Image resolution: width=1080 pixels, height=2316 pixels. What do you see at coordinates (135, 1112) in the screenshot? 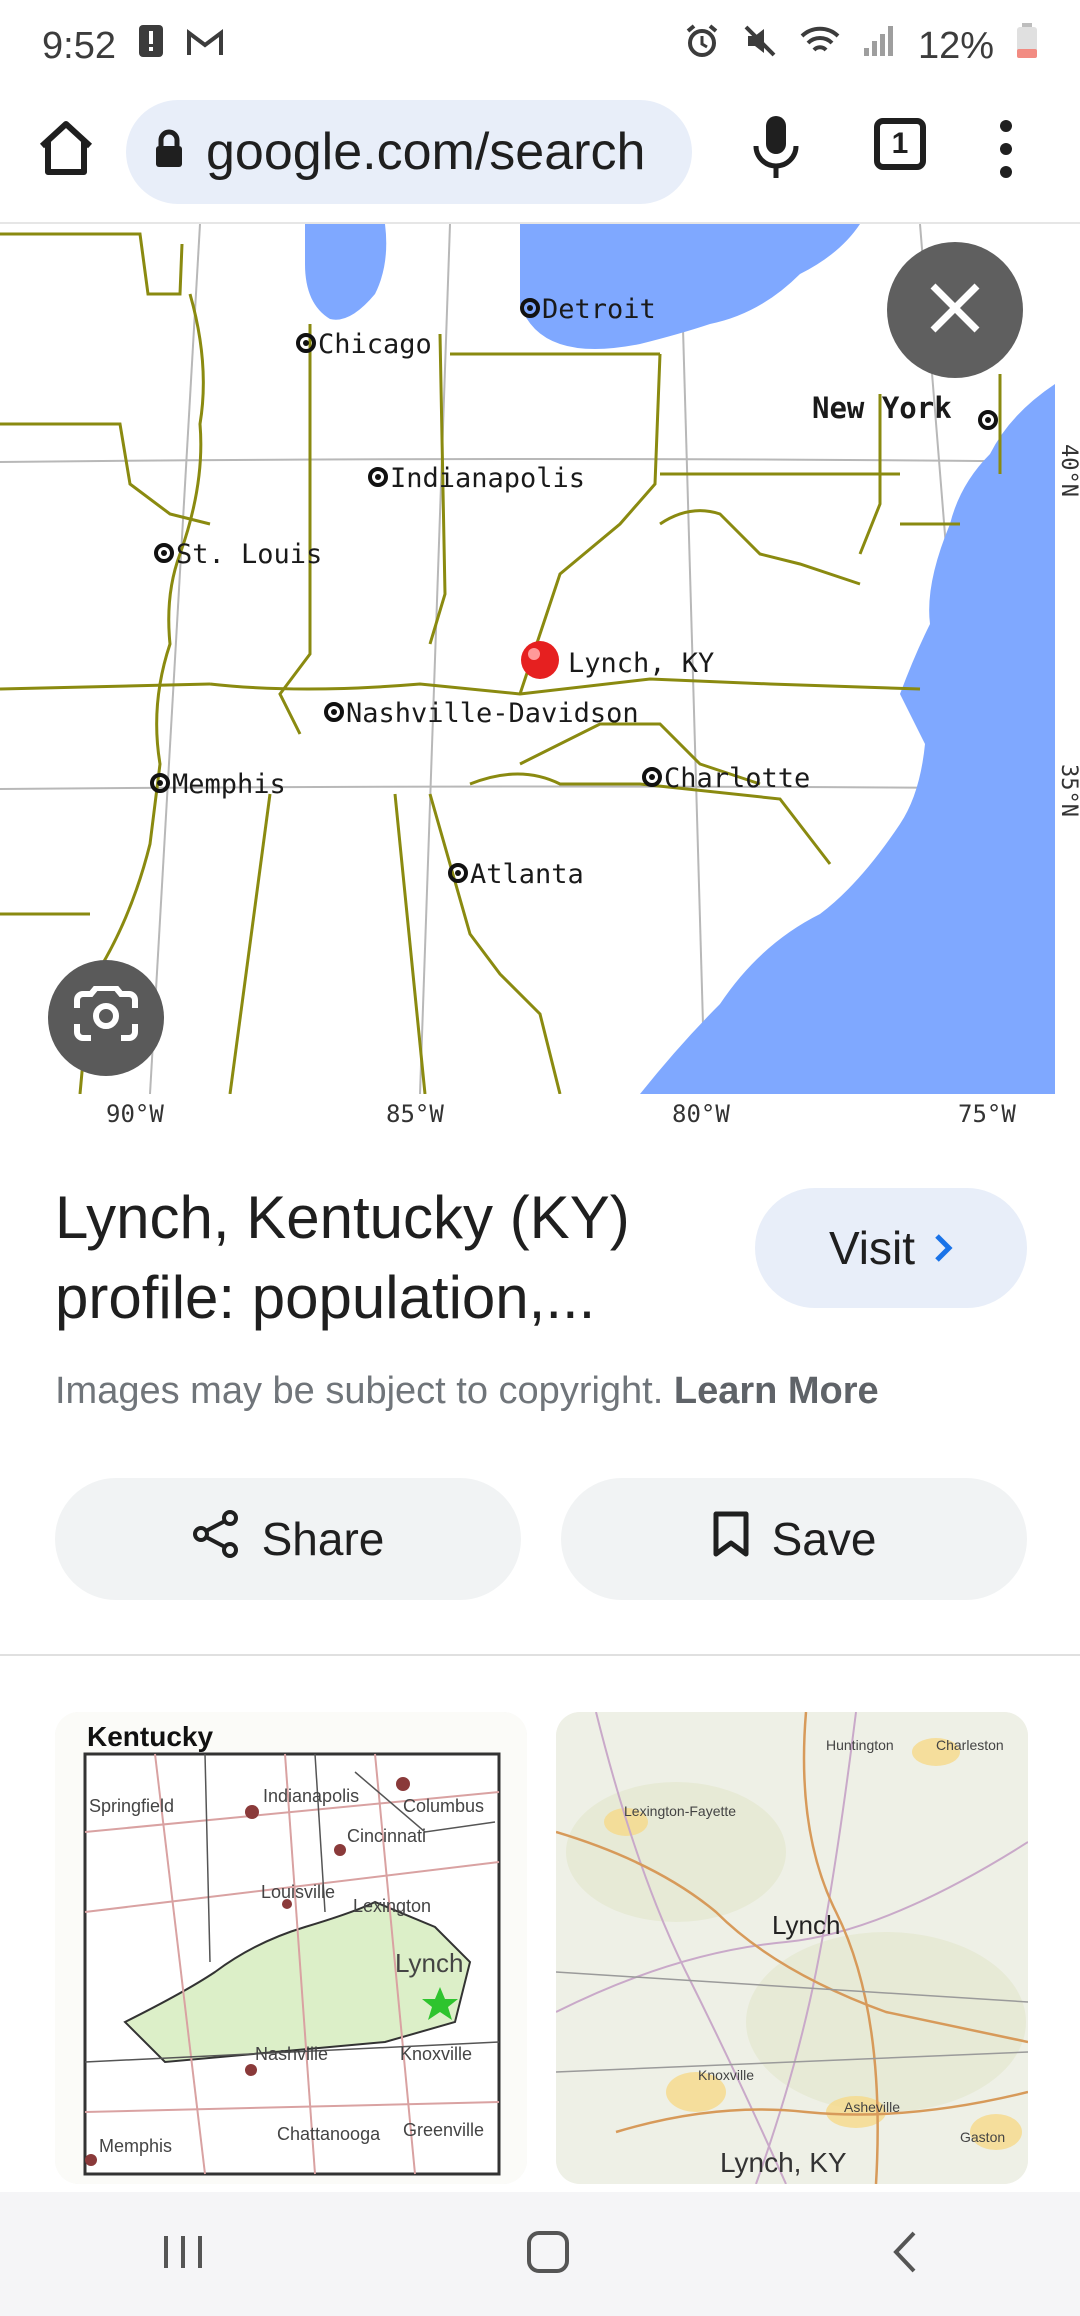
I see `lon-label-90: 90°W` at bounding box center [135, 1112].